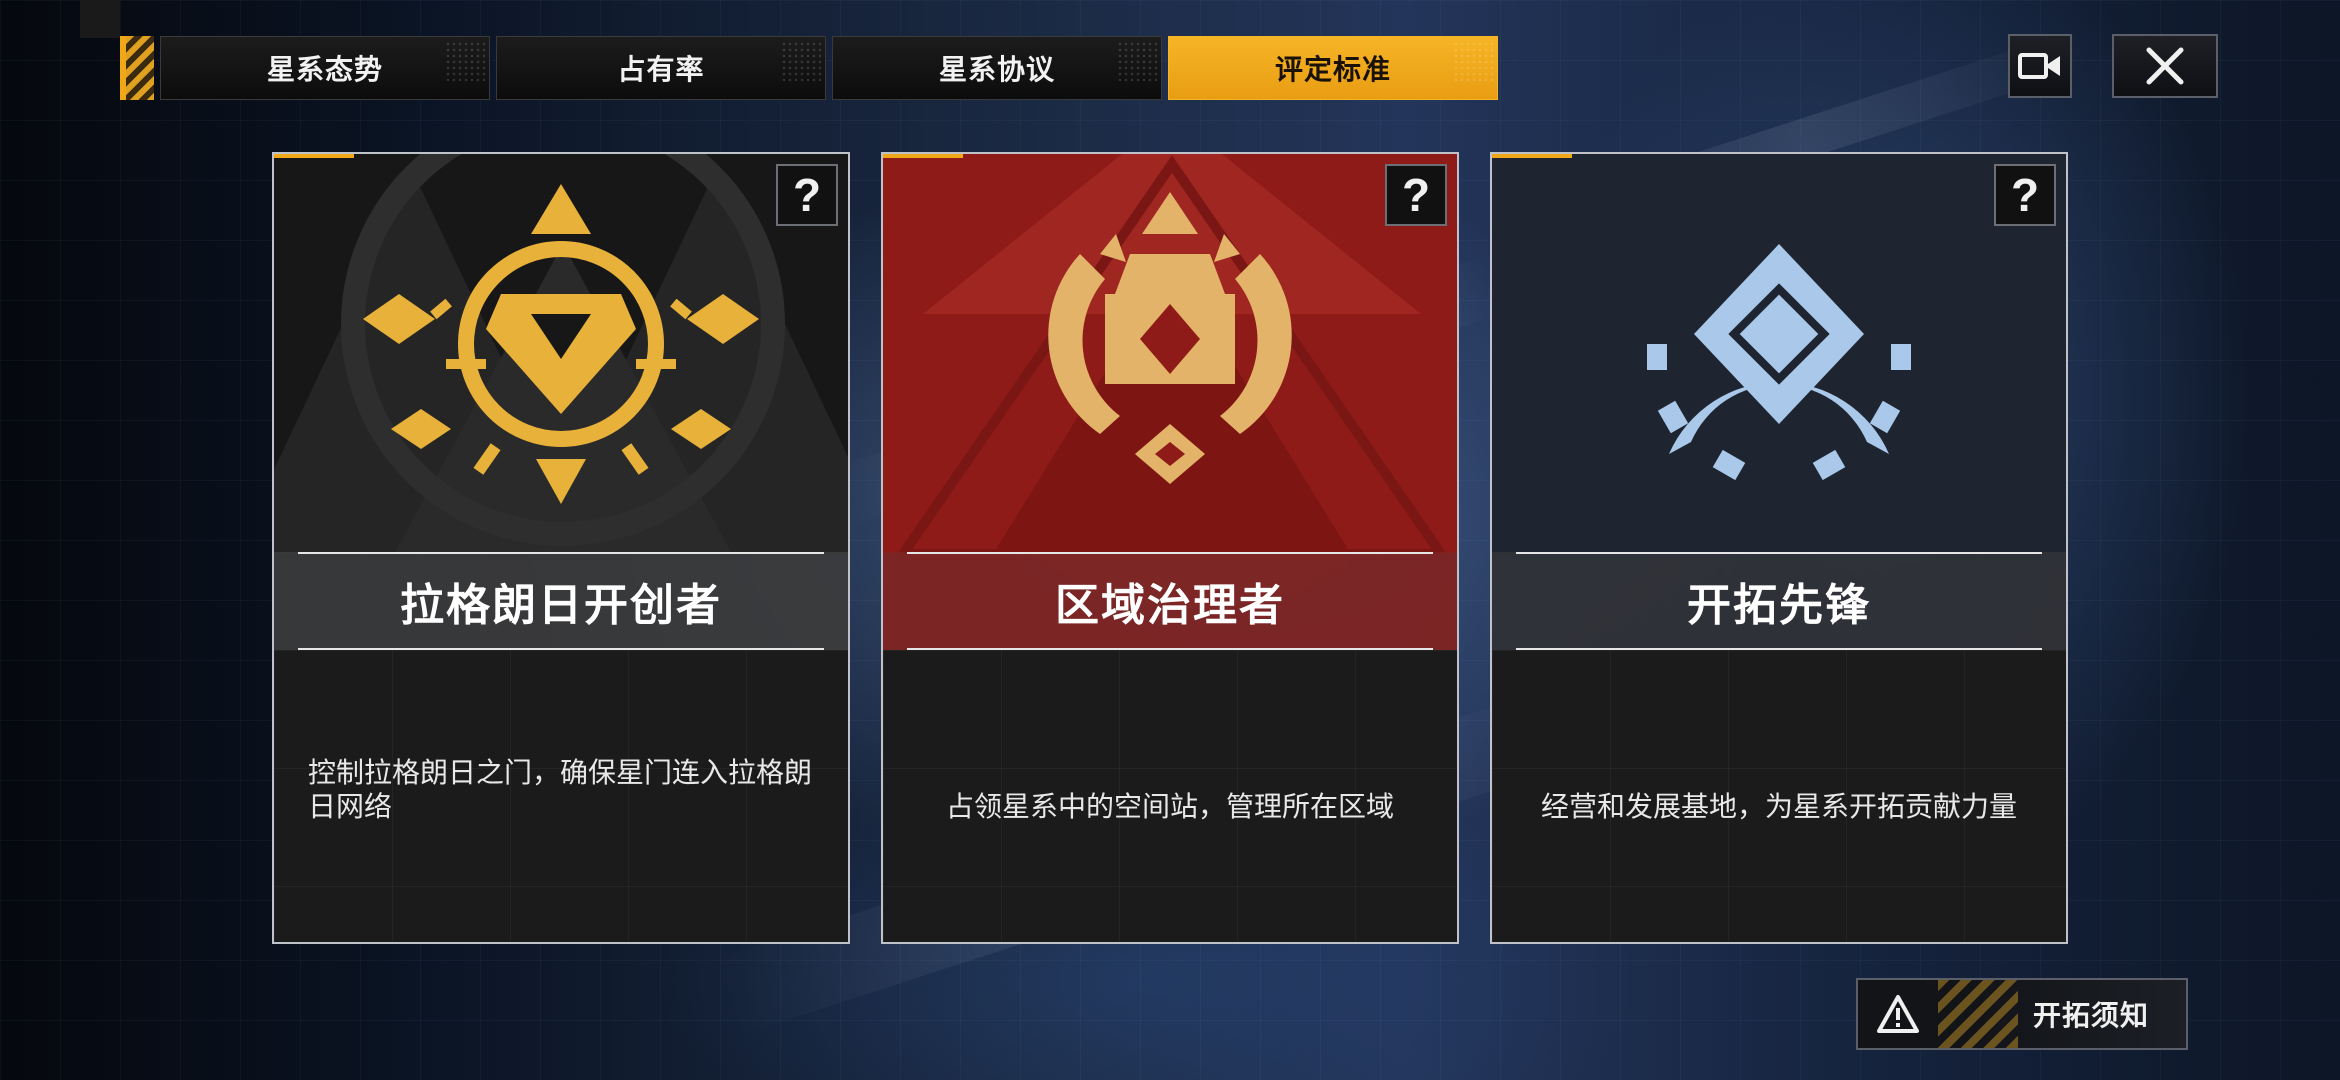 Image resolution: width=2340 pixels, height=1080 pixels. What do you see at coordinates (560, 789) in the screenshot?
I see `card-description: 控制拉格朗日之门，确保星门连入拉格朗日网络` at bounding box center [560, 789].